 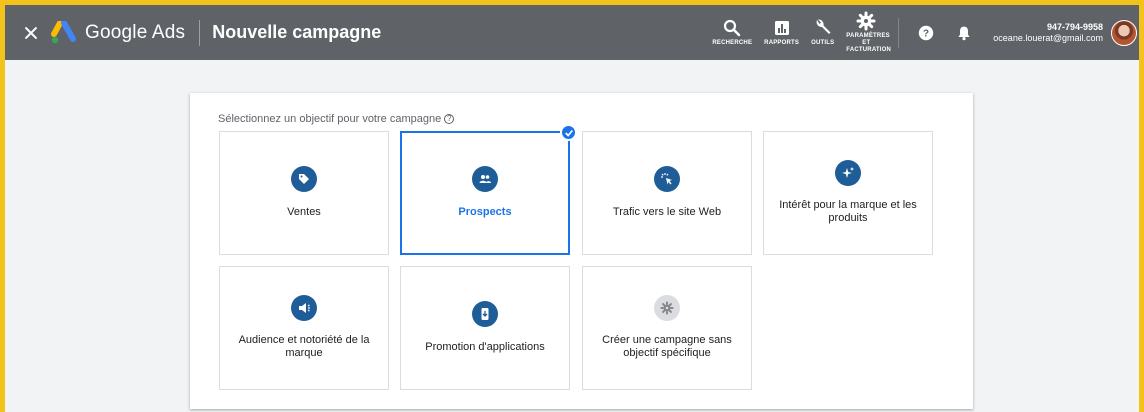 I want to click on objective-card-ventes: Ventes, so click(x=304, y=193).